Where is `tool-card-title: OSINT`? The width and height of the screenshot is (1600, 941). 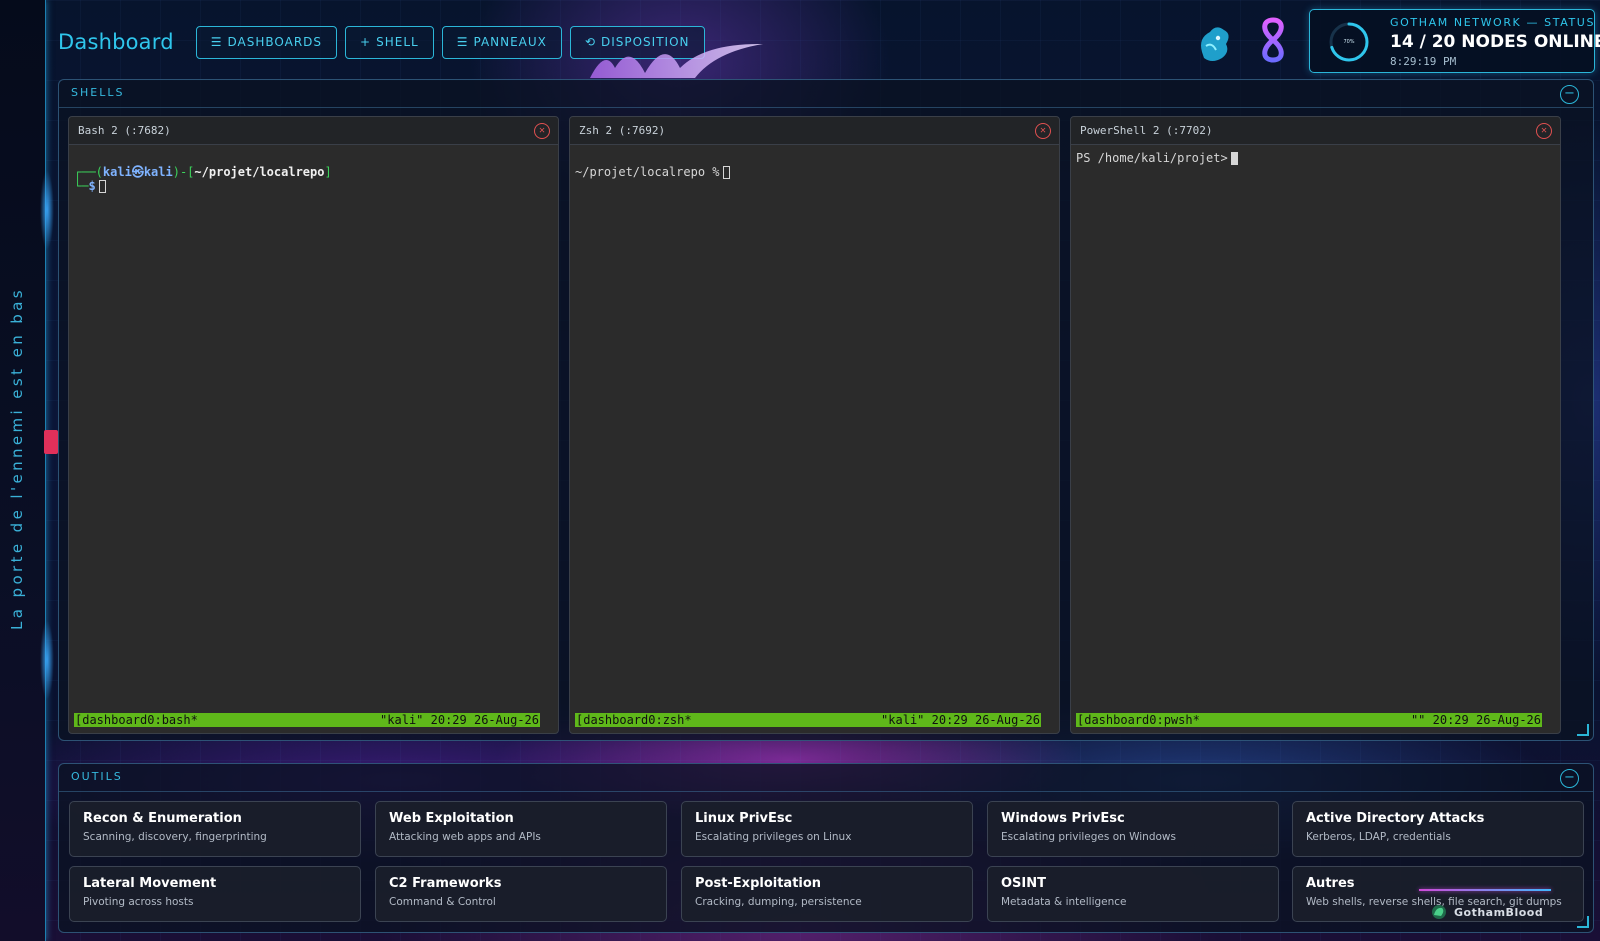 tool-card-title: OSINT is located at coordinates (1023, 883).